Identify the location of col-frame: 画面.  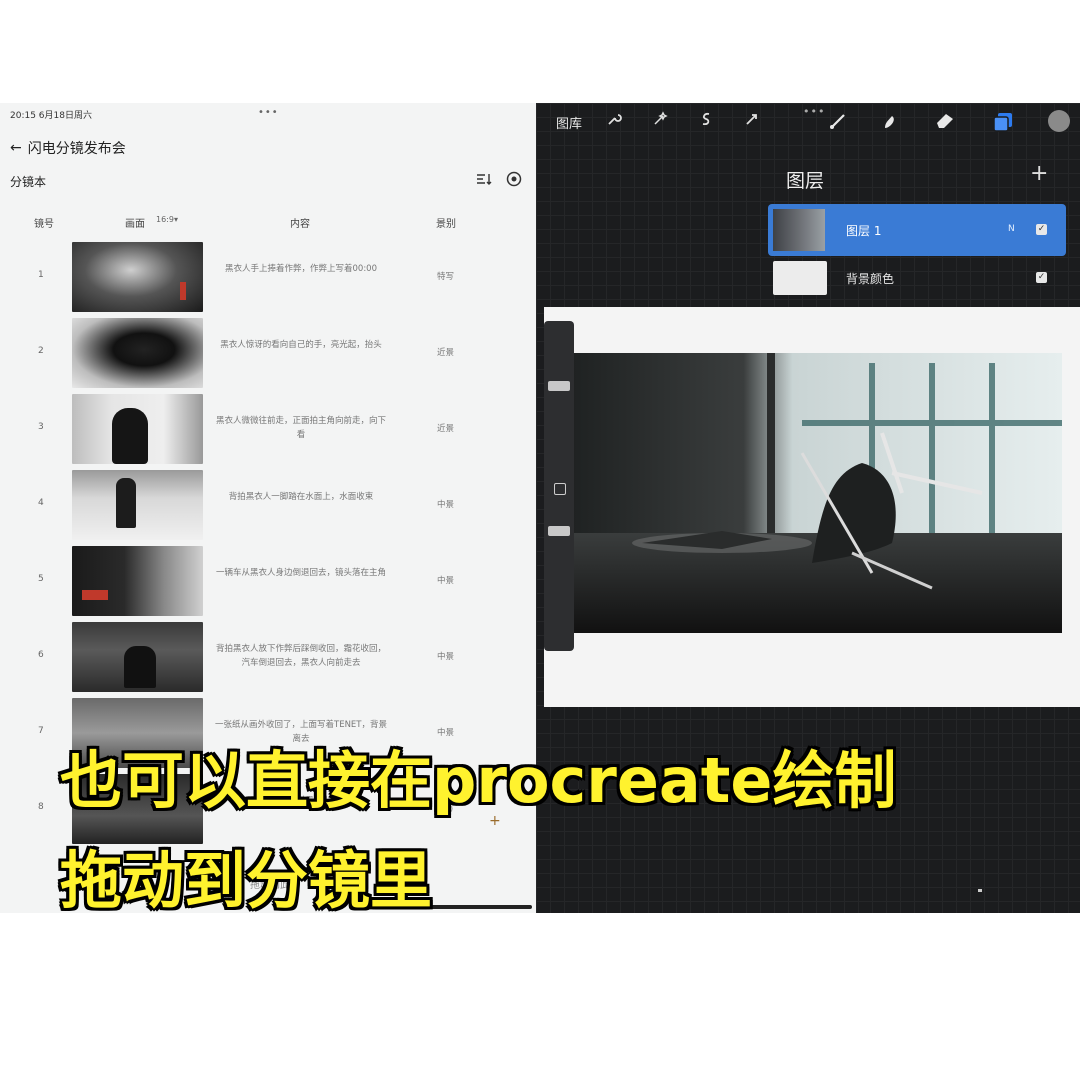
(135, 224).